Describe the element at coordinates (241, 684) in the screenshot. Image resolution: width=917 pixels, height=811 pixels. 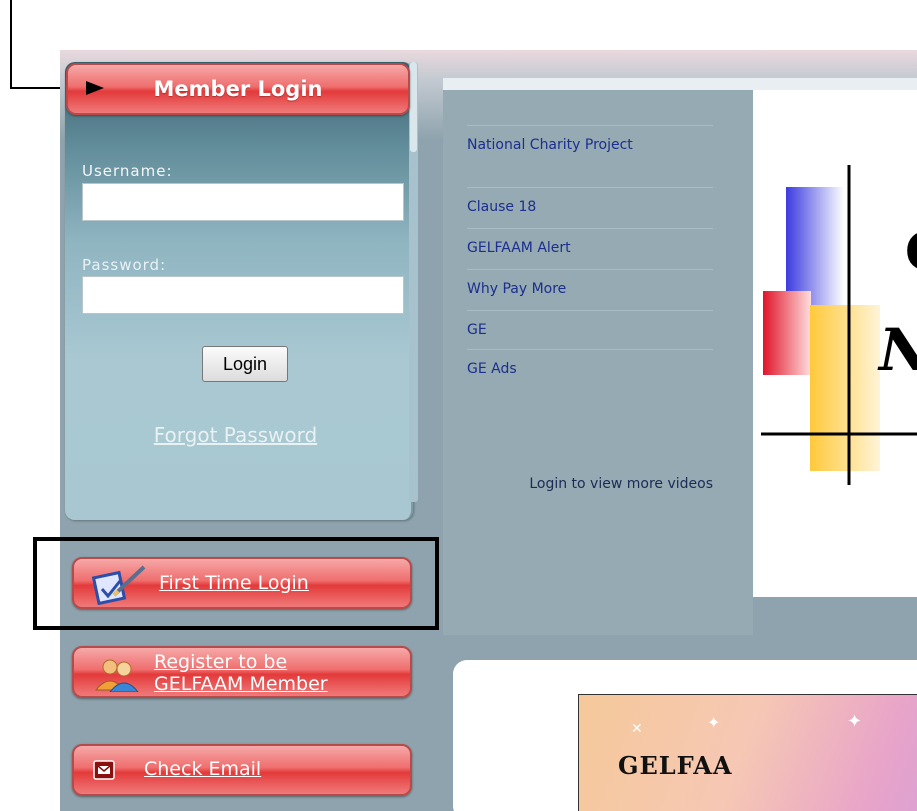
I see `register-link-line2: GELFAAM Member` at that location.